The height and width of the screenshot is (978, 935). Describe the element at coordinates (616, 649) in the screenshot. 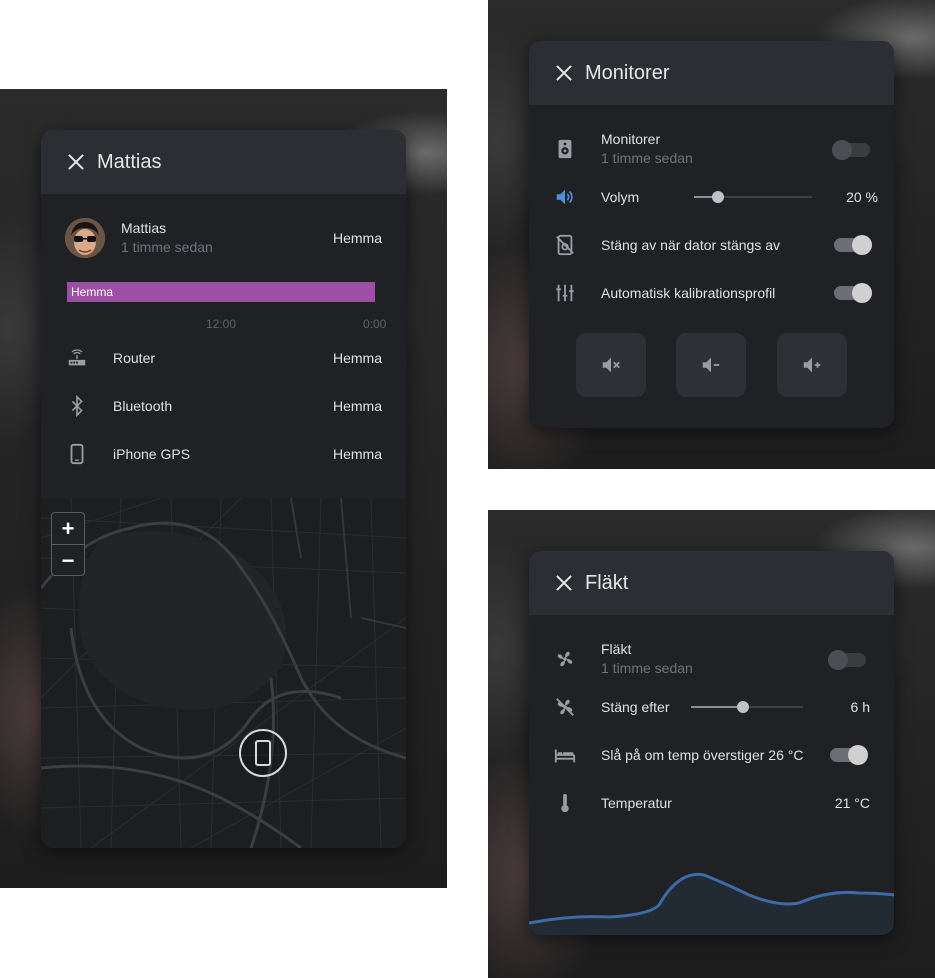

I see `entity-name: Fläkt` at that location.